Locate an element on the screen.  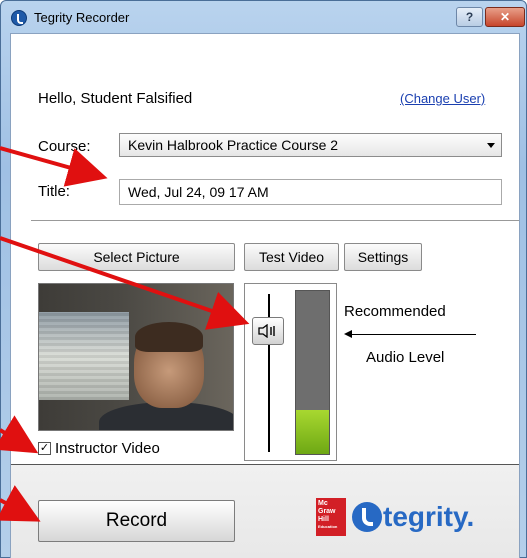
audio-level-fill is located at coordinates (312, 432).